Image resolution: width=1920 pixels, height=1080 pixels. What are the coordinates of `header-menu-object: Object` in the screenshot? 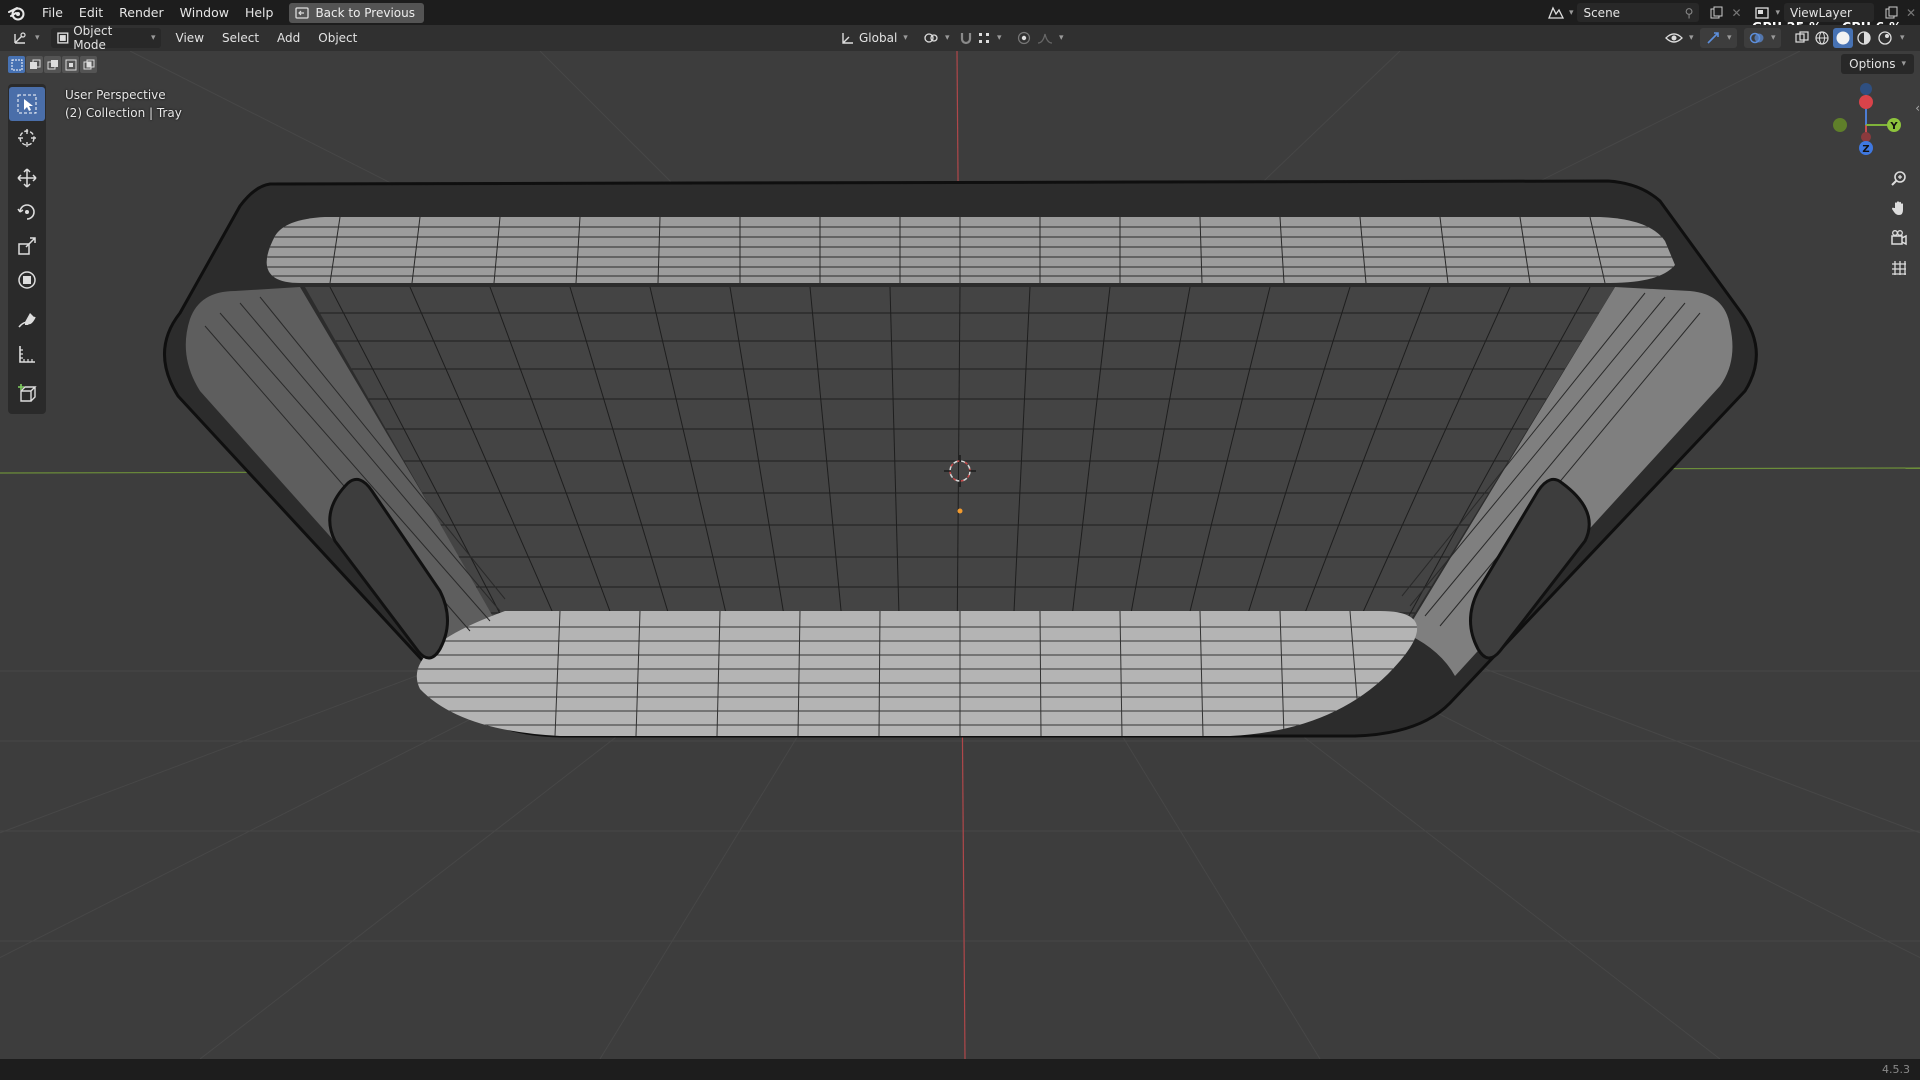 It's located at (337, 38).